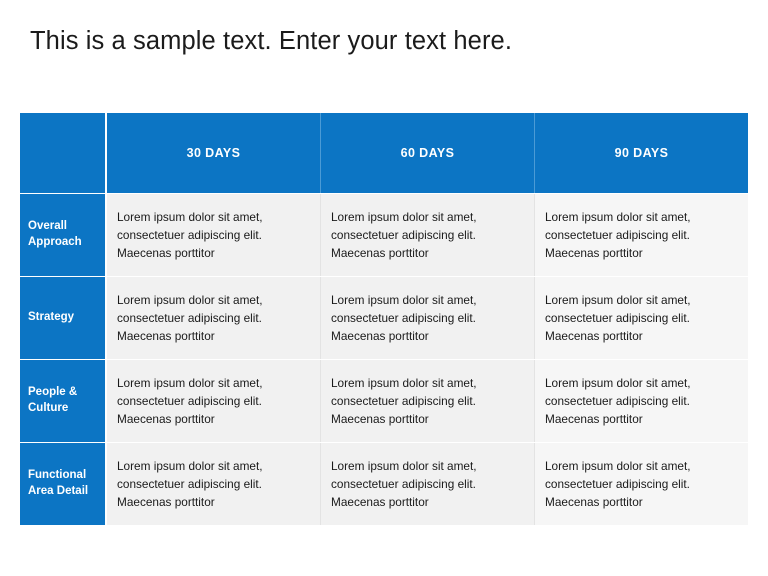  What do you see at coordinates (62, 401) in the screenshot?
I see `row-label-people-and-culture: People & Culture` at bounding box center [62, 401].